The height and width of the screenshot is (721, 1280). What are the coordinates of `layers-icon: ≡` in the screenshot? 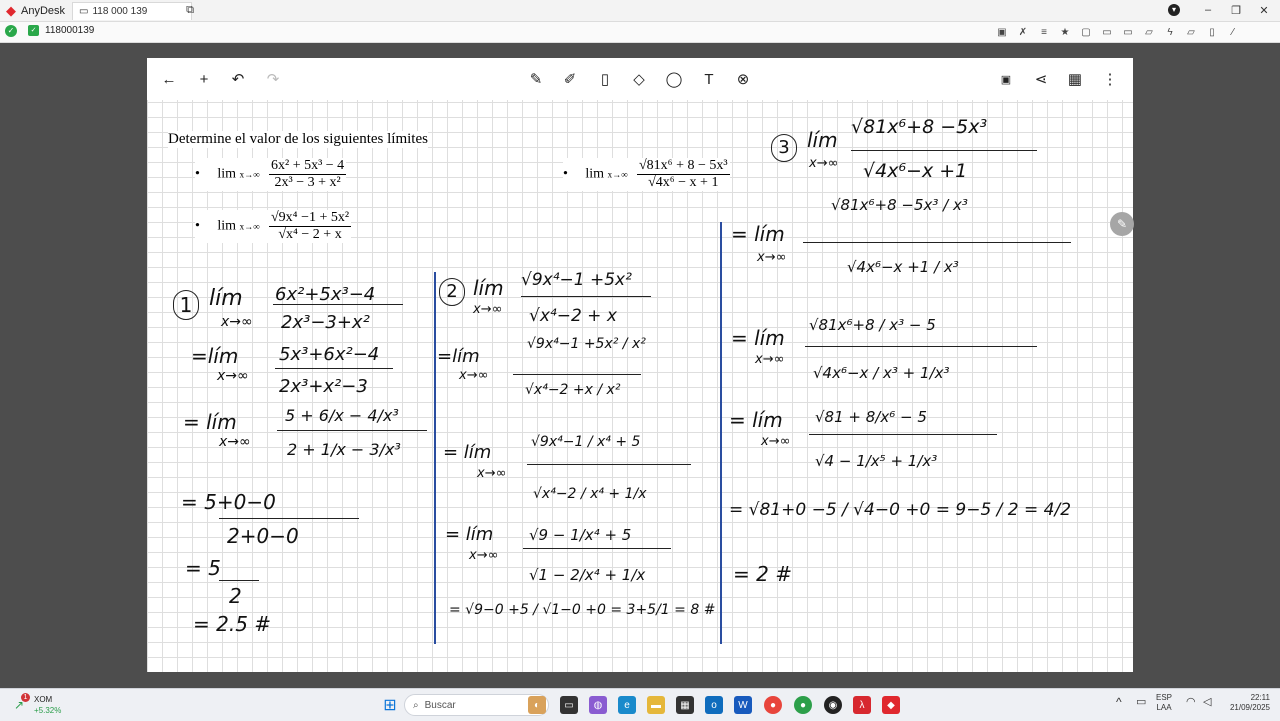 It's located at (1044, 32).